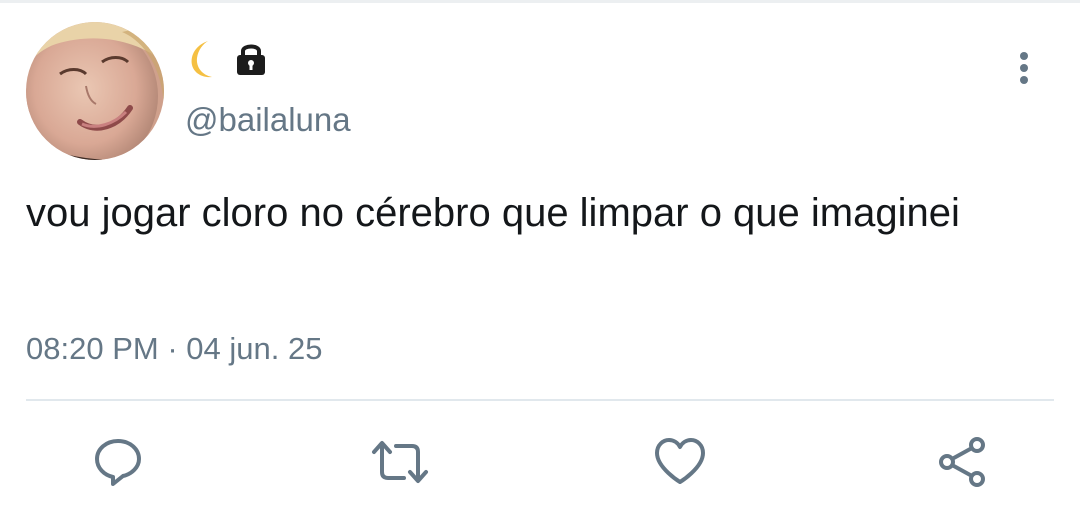 The height and width of the screenshot is (519, 1080). What do you see at coordinates (1024, 68) in the screenshot?
I see `more-options-icon` at bounding box center [1024, 68].